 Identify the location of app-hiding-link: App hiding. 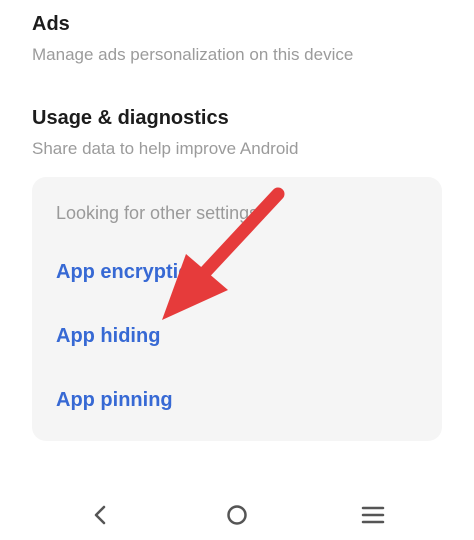
(108, 336).